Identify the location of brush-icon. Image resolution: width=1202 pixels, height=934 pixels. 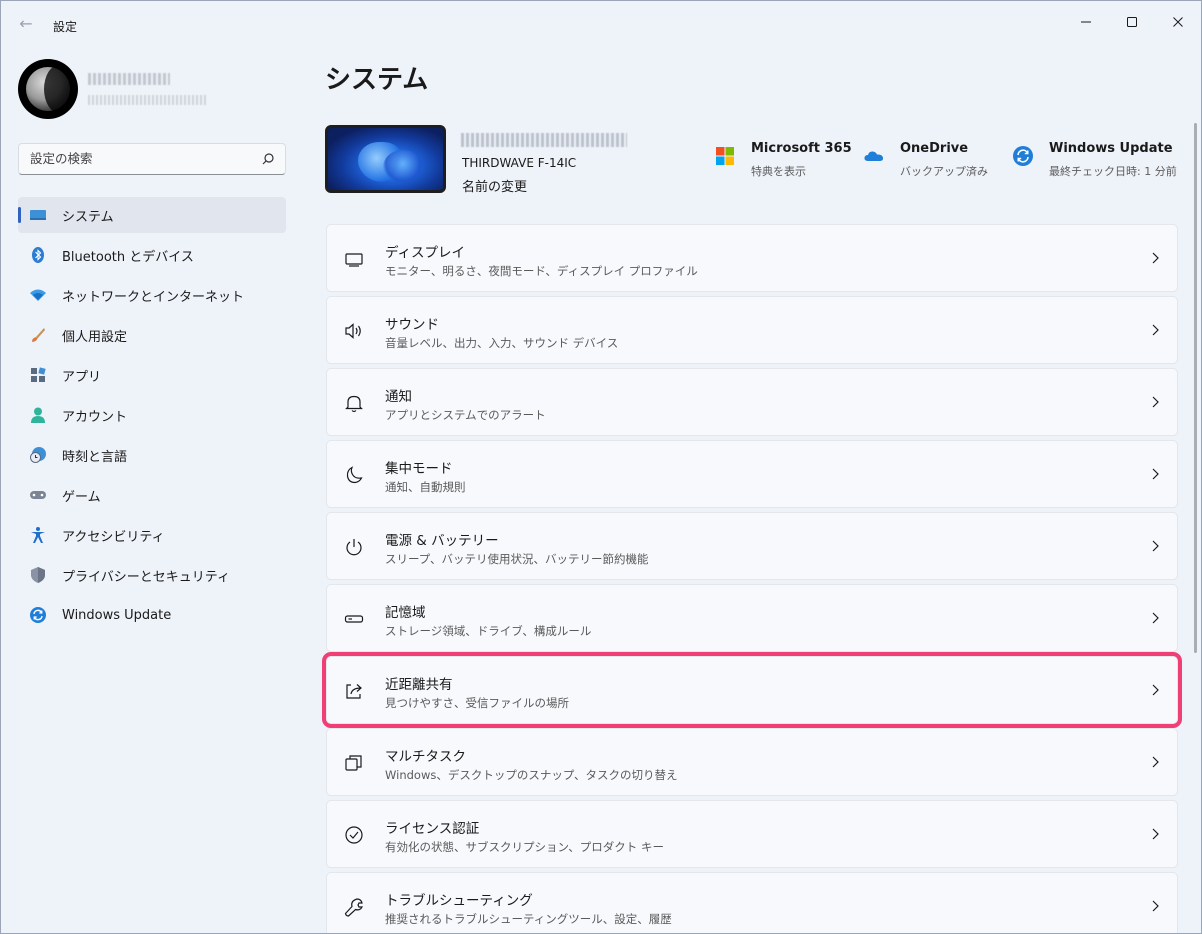
(38, 335).